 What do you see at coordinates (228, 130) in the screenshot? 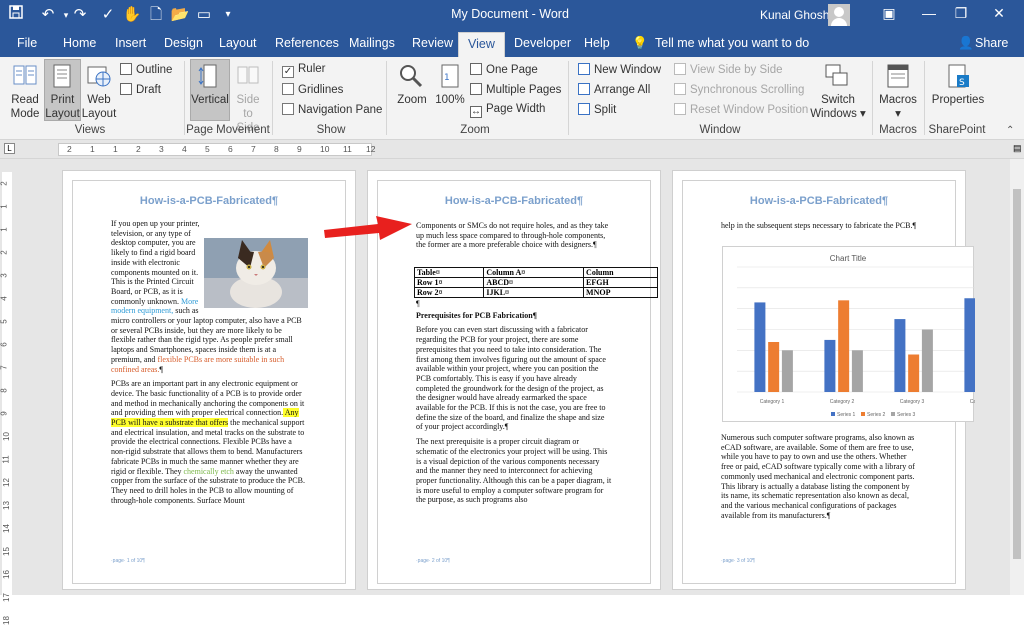
I see `page-movement-group-label: Page Movement` at bounding box center [228, 130].